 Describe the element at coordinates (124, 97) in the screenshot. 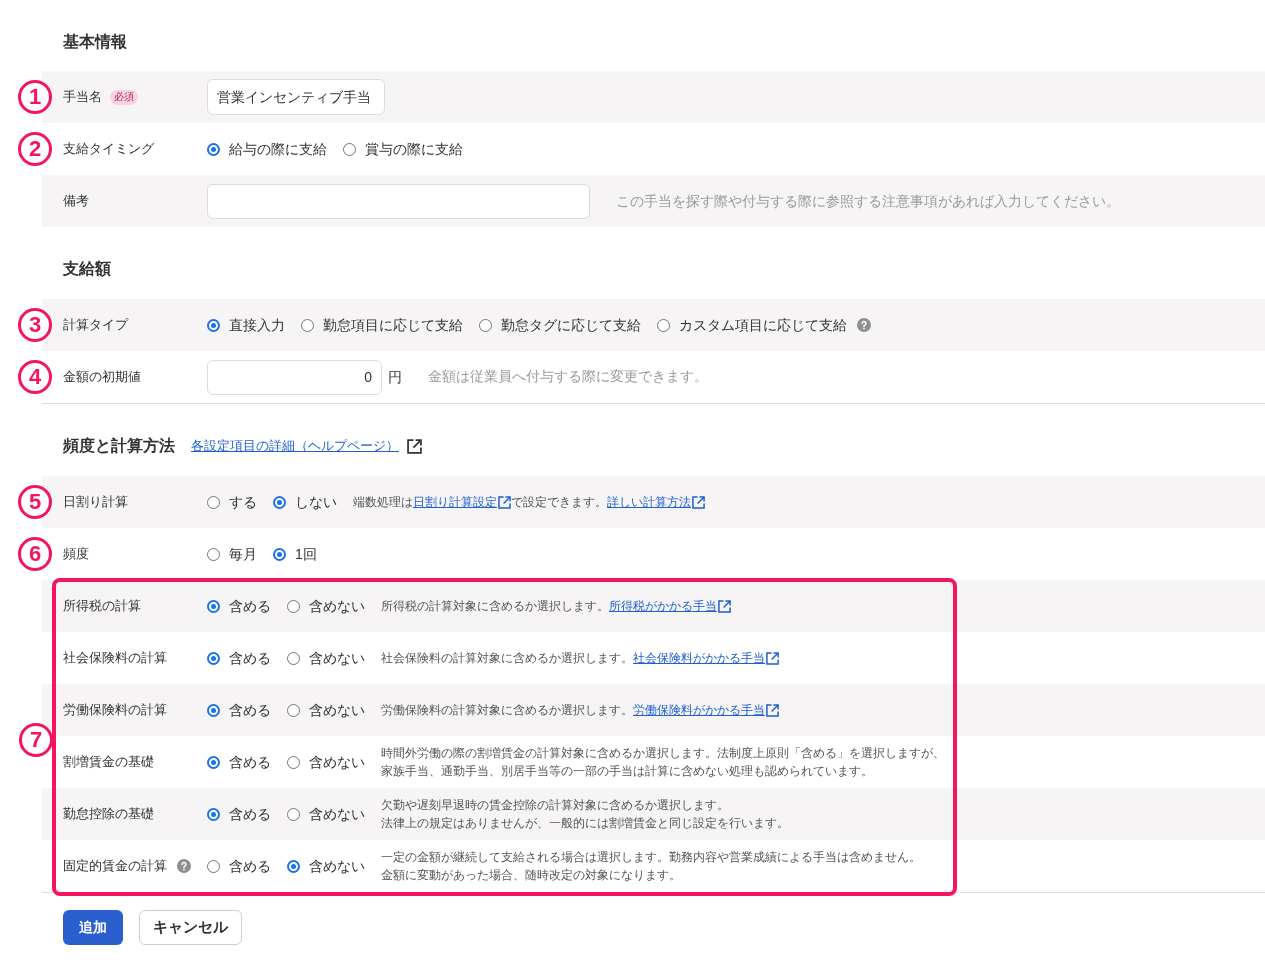

I see `required-badge: 必須` at that location.